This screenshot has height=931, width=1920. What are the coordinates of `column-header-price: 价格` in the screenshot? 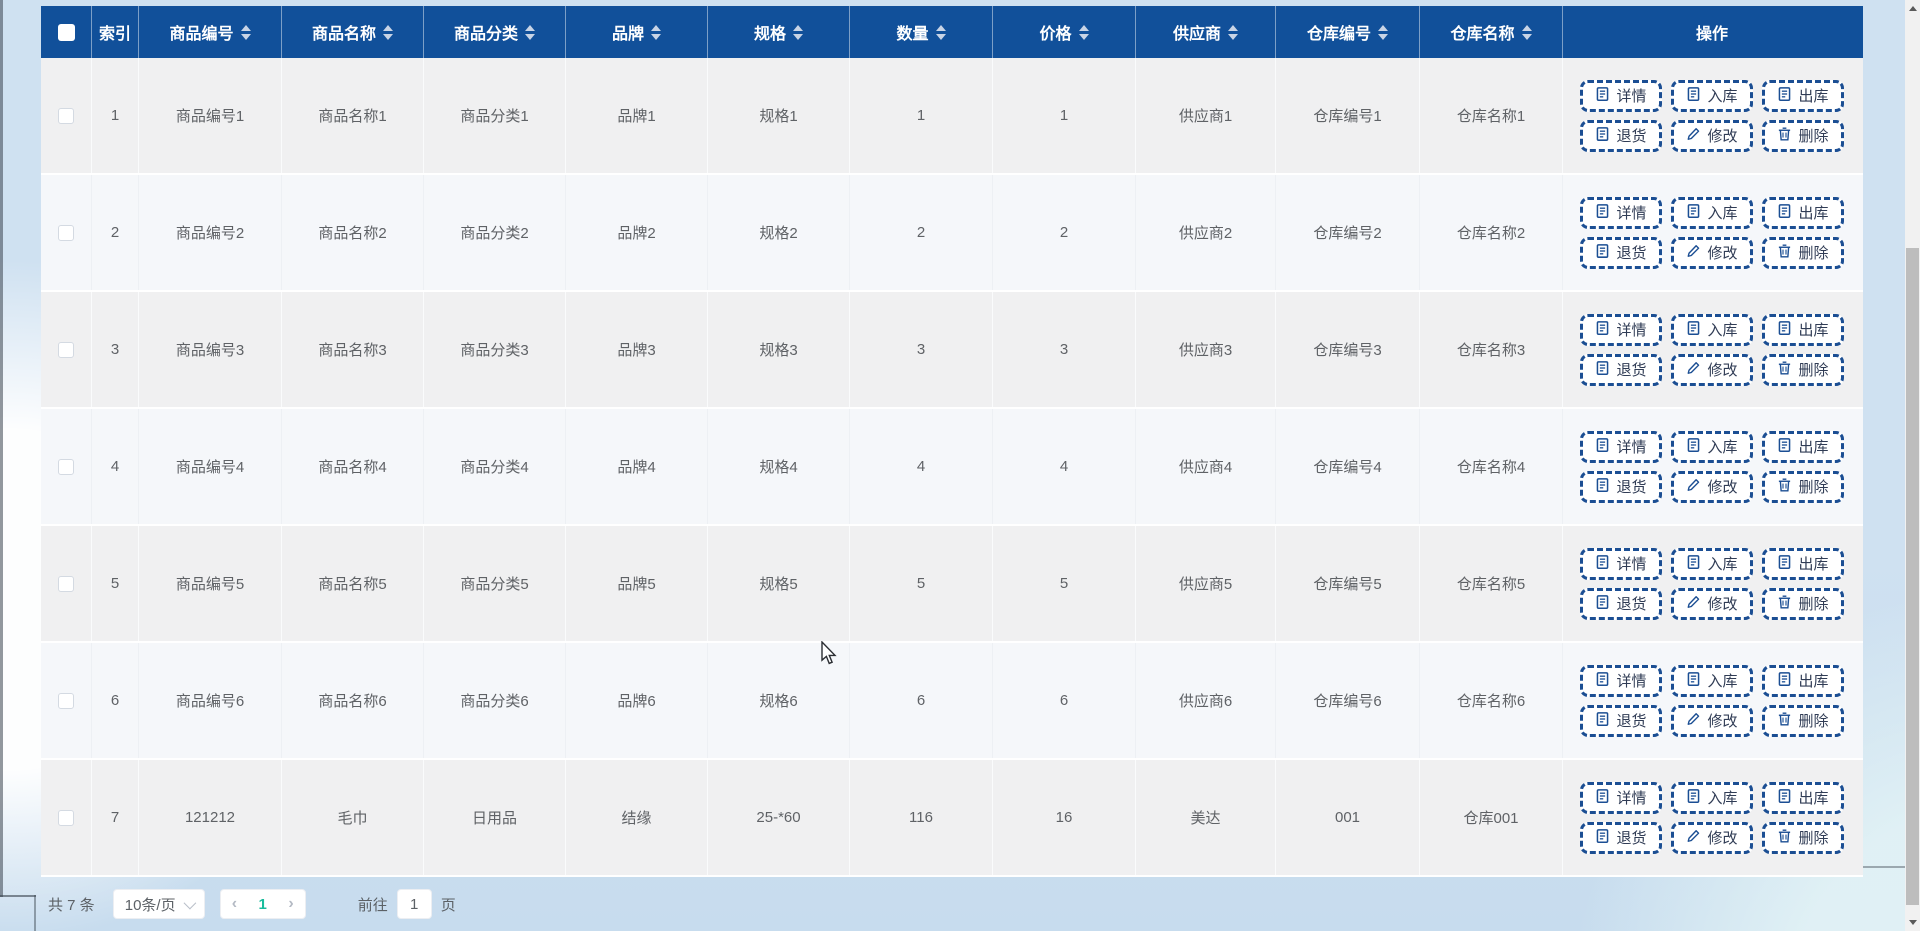 It's located at (1064, 32).